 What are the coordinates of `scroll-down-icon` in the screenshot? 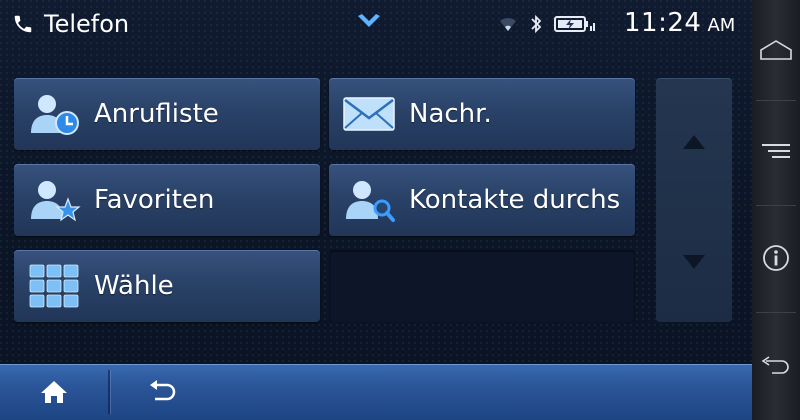 It's located at (694, 262).